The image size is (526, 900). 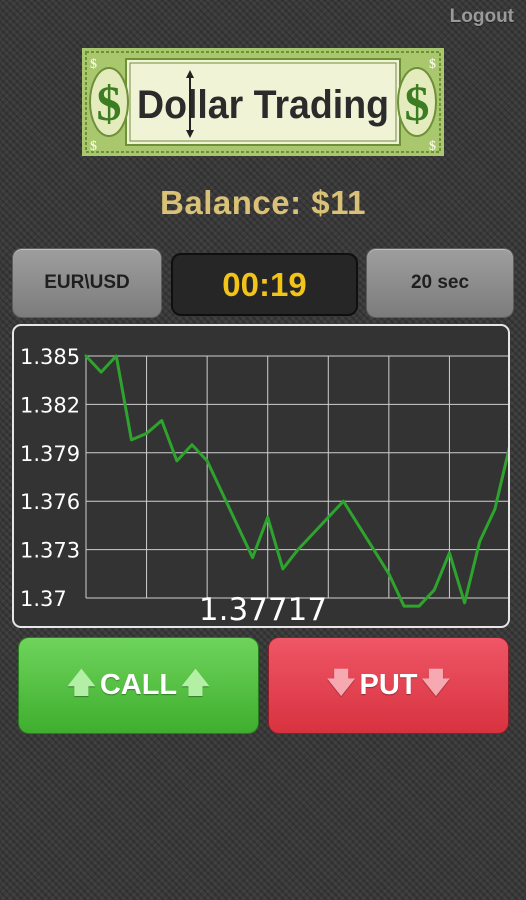 I want to click on y-tick-label: 1.379, so click(x=50, y=454).